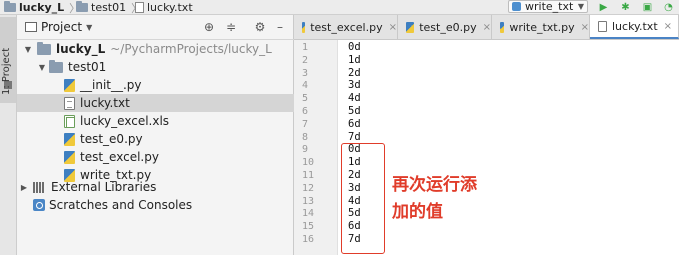 The height and width of the screenshot is (255, 679). What do you see at coordinates (445, 27) in the screenshot?
I see `tab-test-e0: test_e0.py ×` at bounding box center [445, 27].